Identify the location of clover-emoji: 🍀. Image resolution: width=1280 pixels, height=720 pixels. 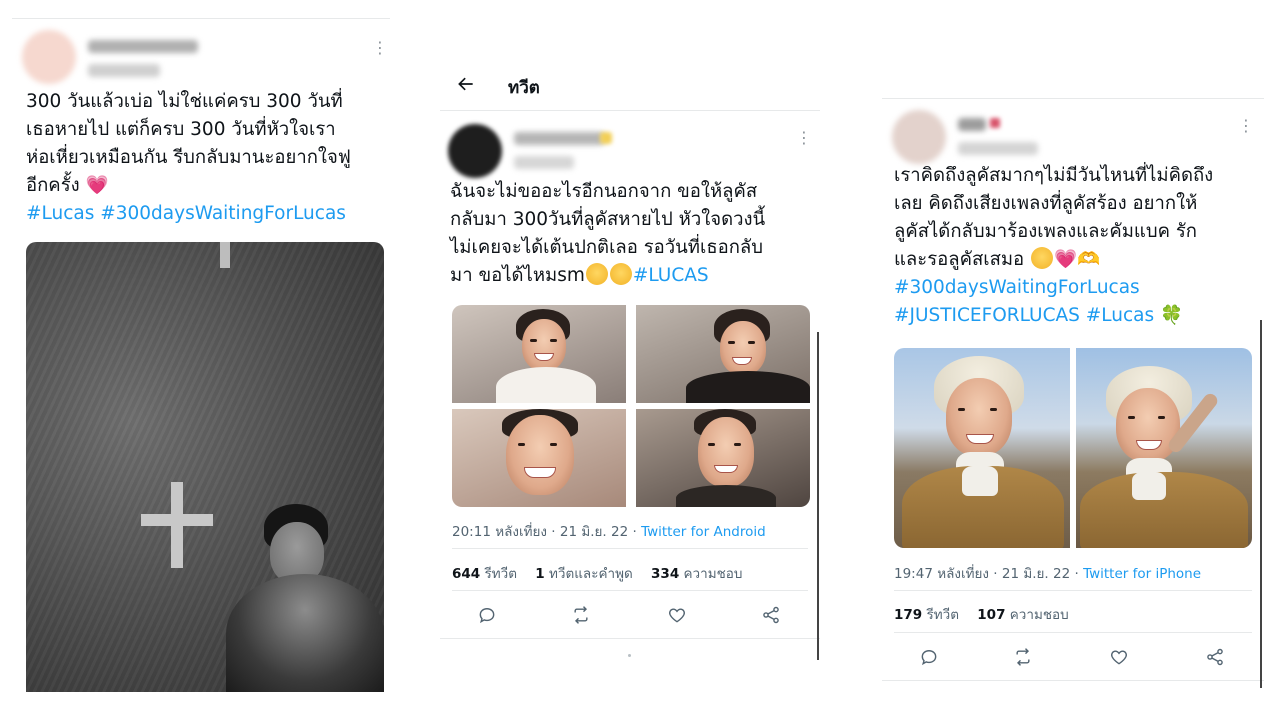
(1172, 315).